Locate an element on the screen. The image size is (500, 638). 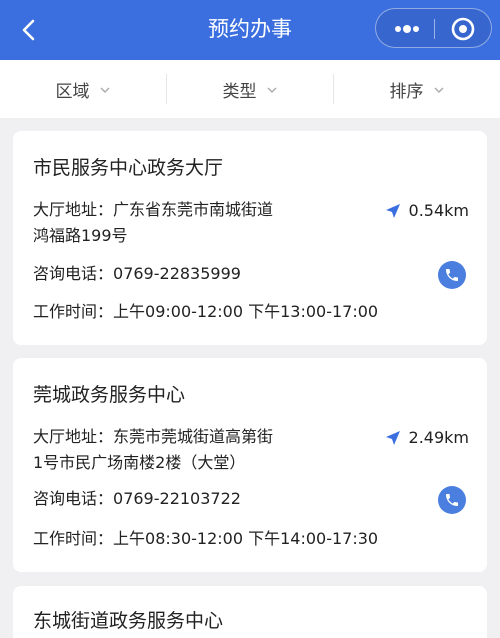
distance-value: 2.49km is located at coordinates (438, 437).